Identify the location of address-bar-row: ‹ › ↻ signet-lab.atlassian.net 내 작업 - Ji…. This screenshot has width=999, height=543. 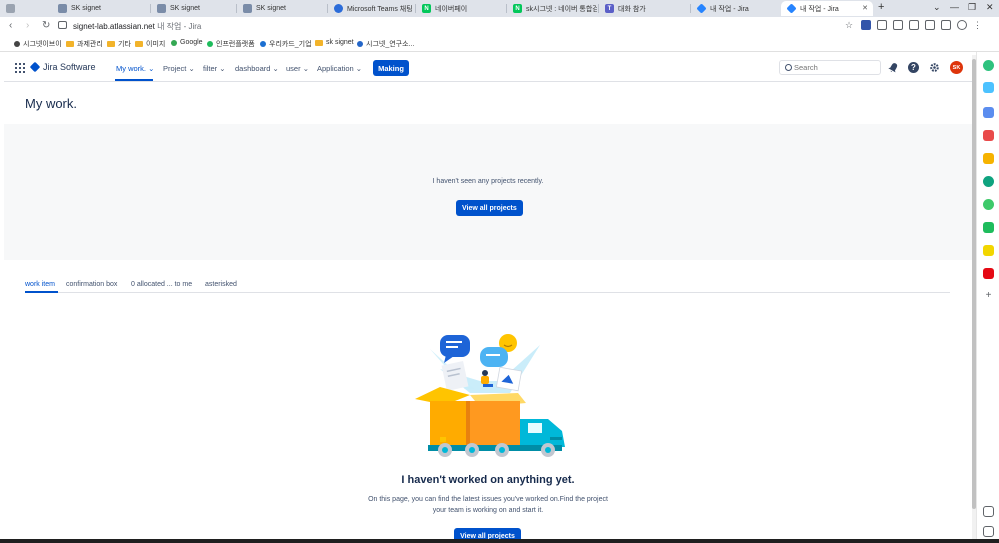
(499, 26).